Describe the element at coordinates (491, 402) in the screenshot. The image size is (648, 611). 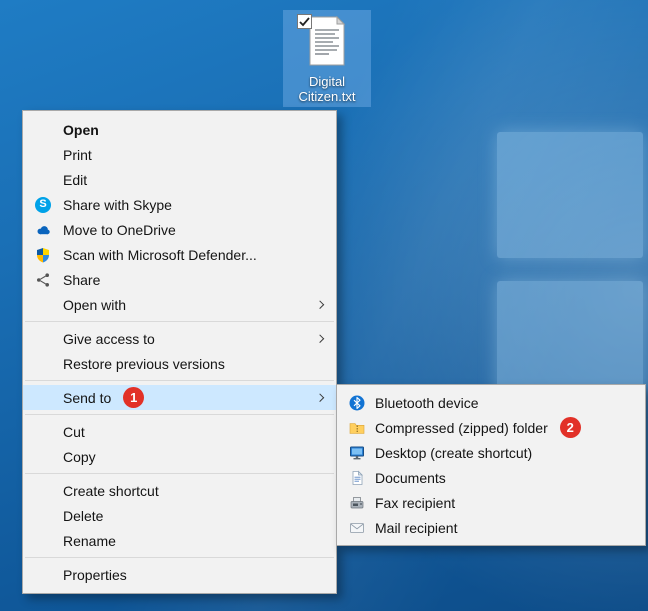
I see `submenu-item-bluetooth-device: Bluetooth device` at that location.